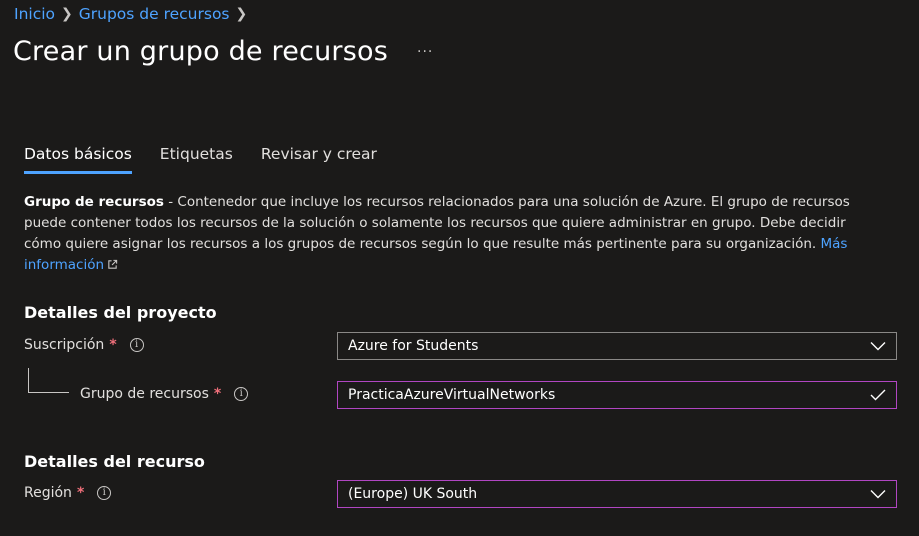 The width and height of the screenshot is (919, 536). I want to click on description-term: Grupo de recursos, so click(94, 202).